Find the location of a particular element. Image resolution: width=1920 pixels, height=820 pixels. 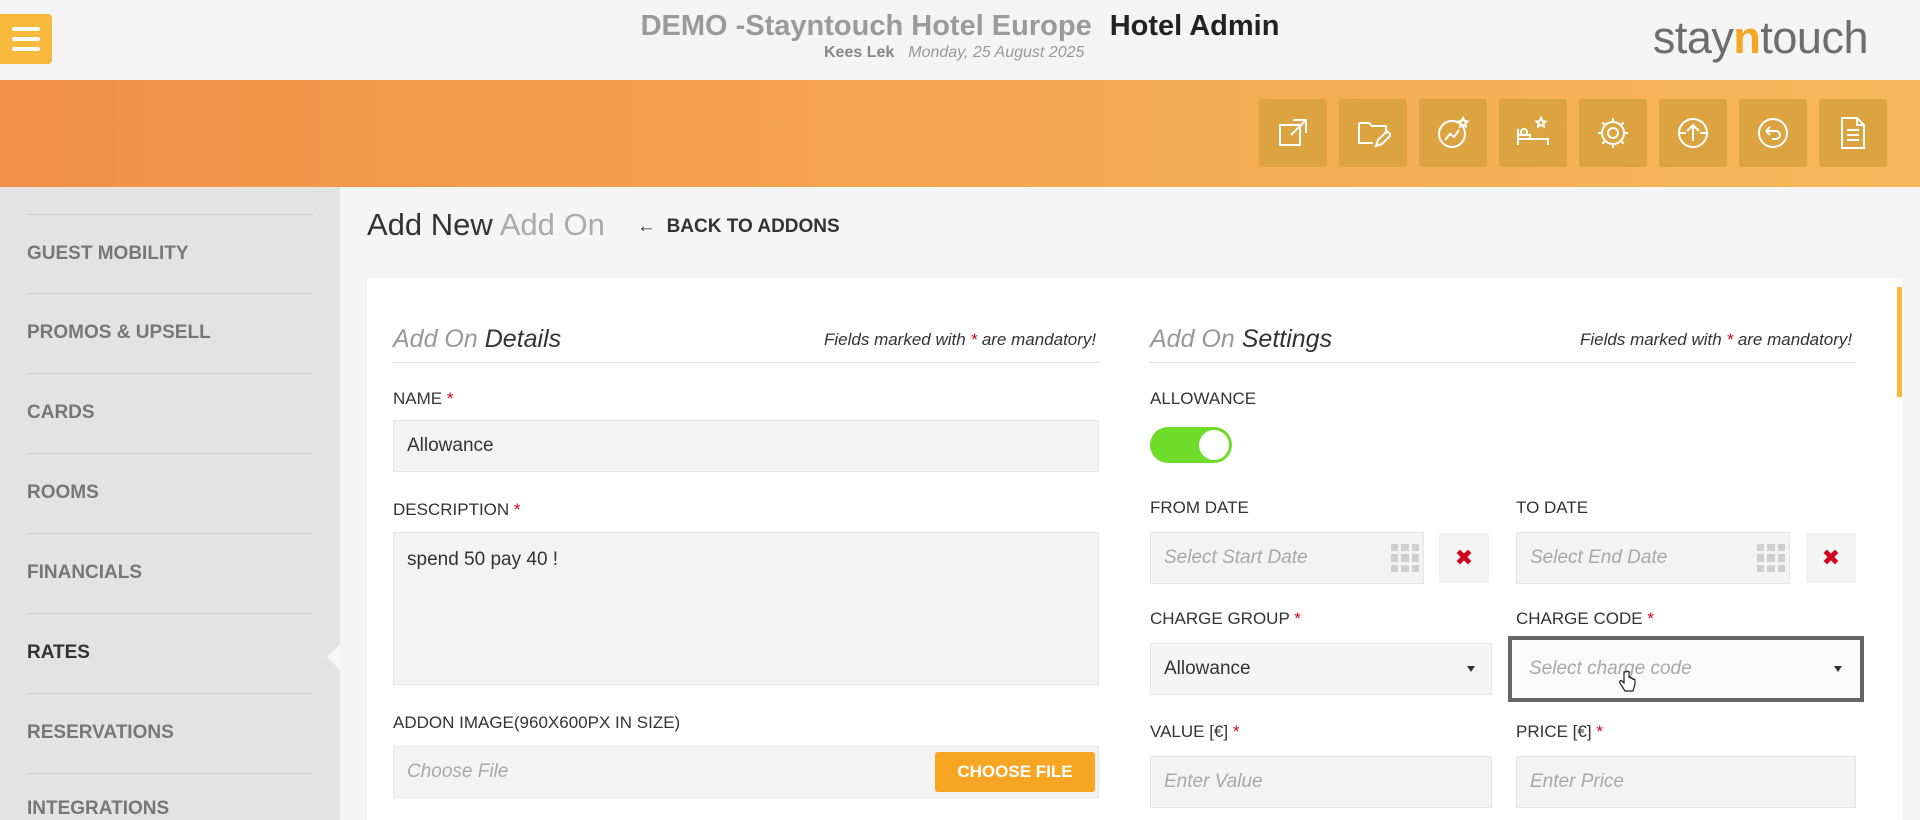

gear-icon is located at coordinates (1613, 133).